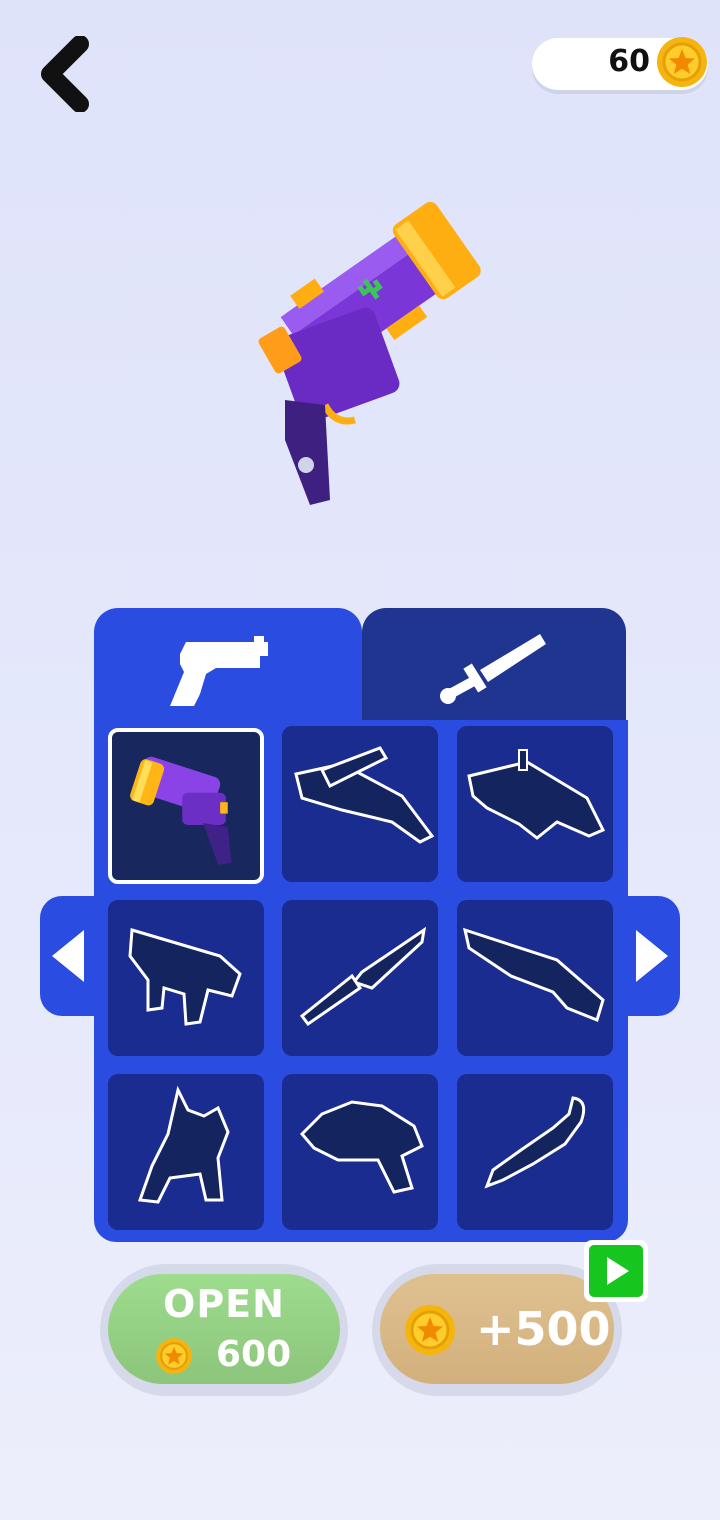  What do you see at coordinates (224, 1304) in the screenshot?
I see `open-label: OPEN` at bounding box center [224, 1304].